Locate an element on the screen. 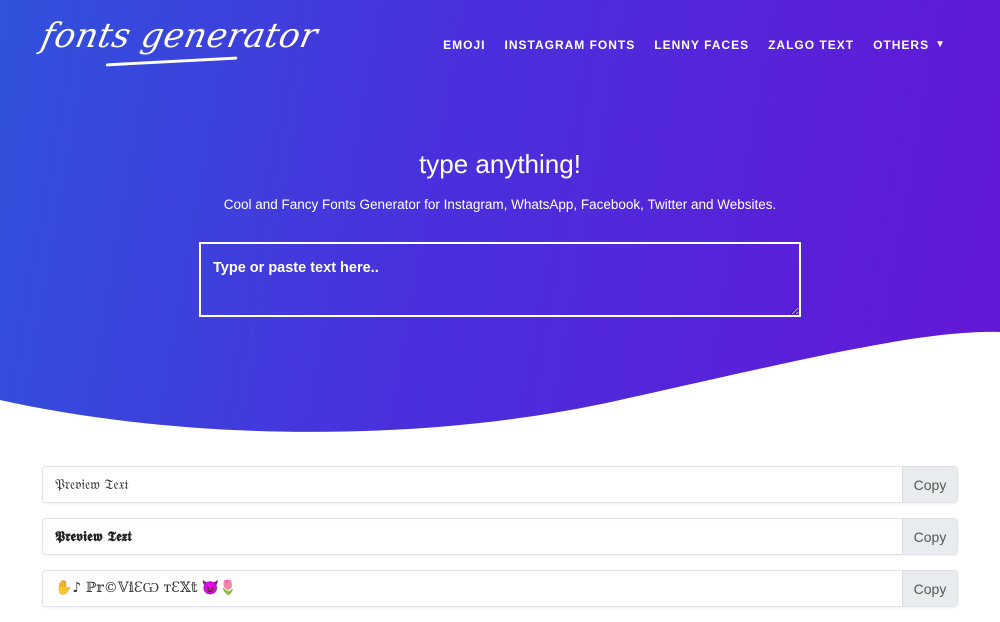 The image size is (1000, 622). hero-title: type anything! is located at coordinates (500, 164).